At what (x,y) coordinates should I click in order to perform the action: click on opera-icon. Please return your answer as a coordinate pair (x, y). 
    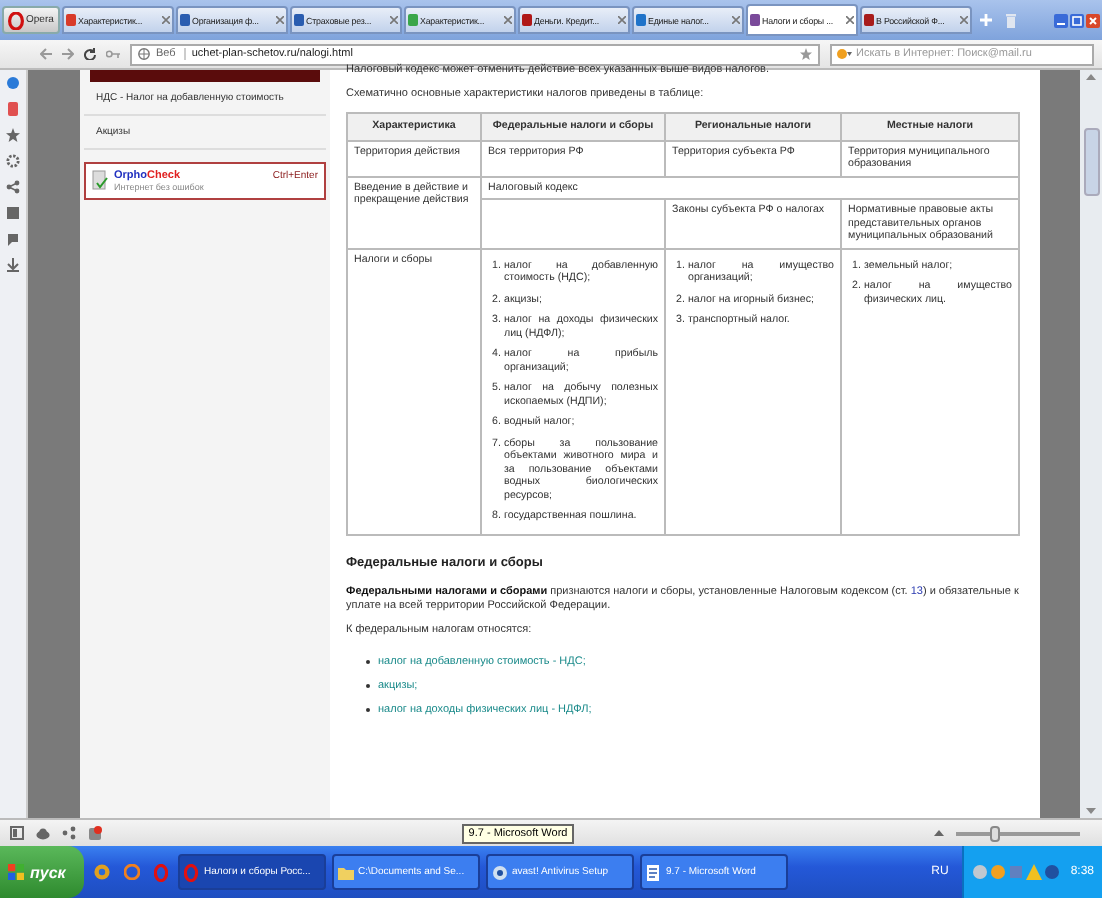
    Looking at the image, I should click on (192, 872).